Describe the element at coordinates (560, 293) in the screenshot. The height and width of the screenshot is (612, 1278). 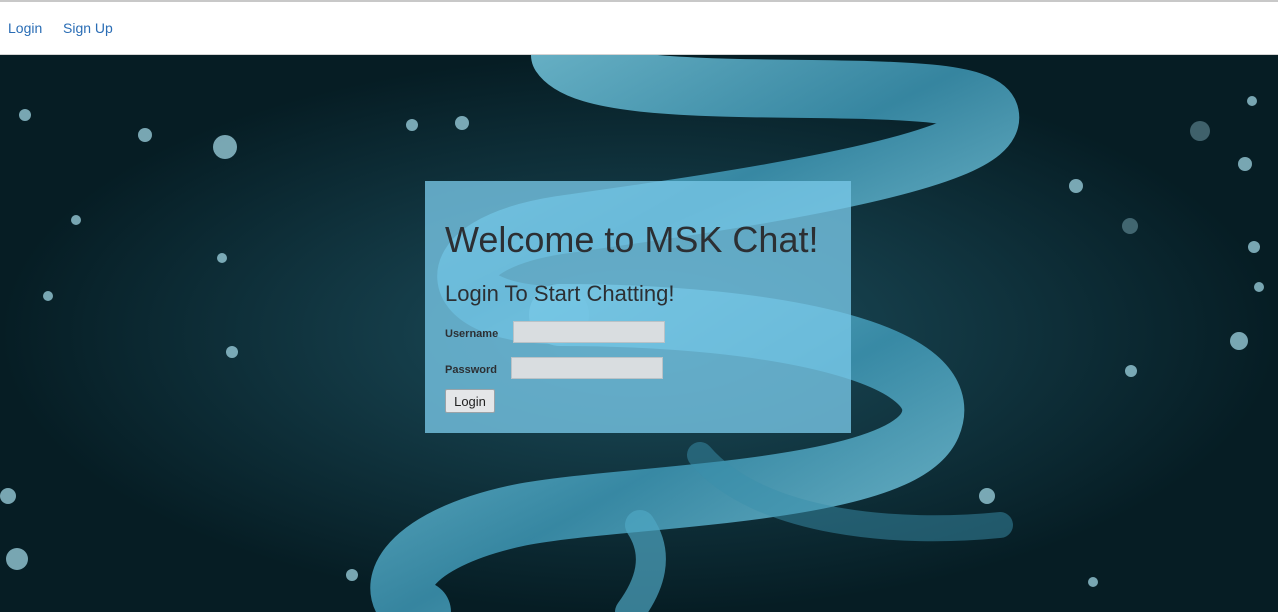
I see `login-subtitle: Login To Start Chatting!` at that location.